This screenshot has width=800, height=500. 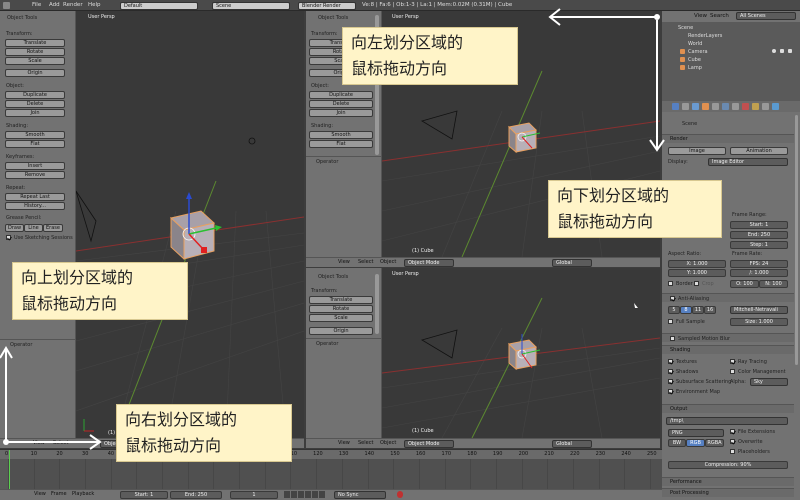 What do you see at coordinates (774, 51) in the screenshot?
I see `visibility-eye-icon` at bounding box center [774, 51].